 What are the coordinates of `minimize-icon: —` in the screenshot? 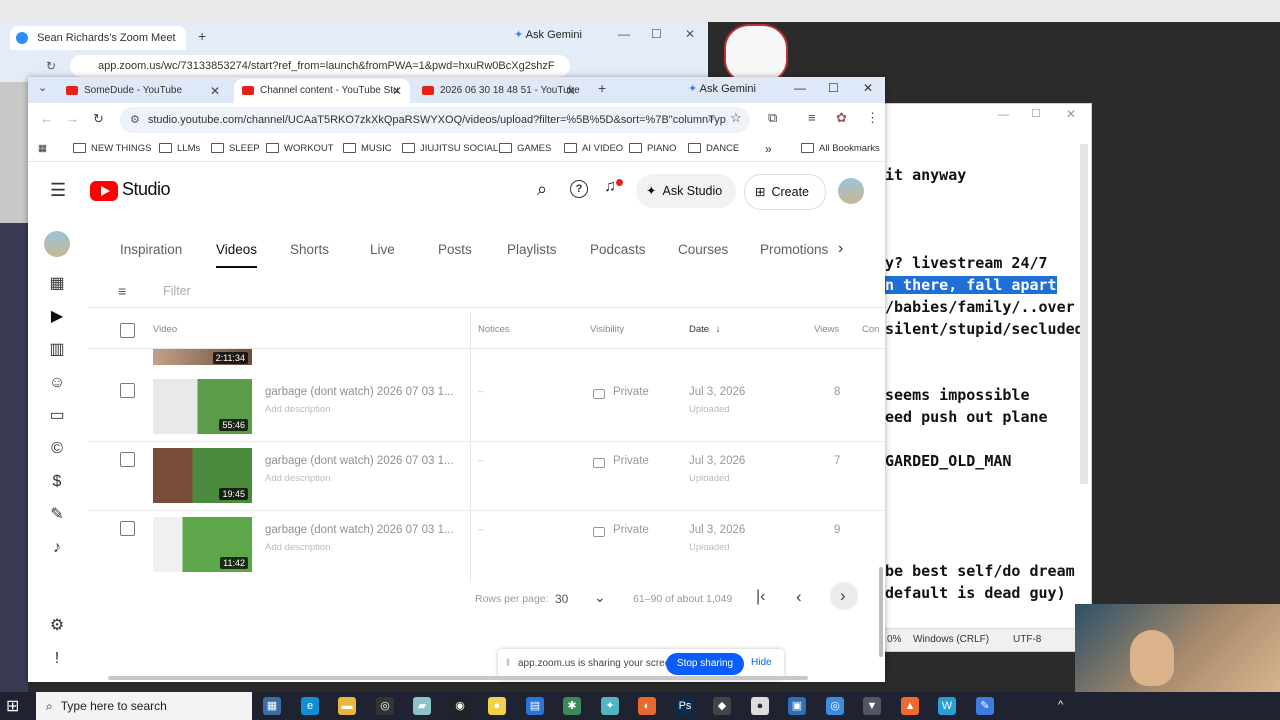 It's located at (800, 88).